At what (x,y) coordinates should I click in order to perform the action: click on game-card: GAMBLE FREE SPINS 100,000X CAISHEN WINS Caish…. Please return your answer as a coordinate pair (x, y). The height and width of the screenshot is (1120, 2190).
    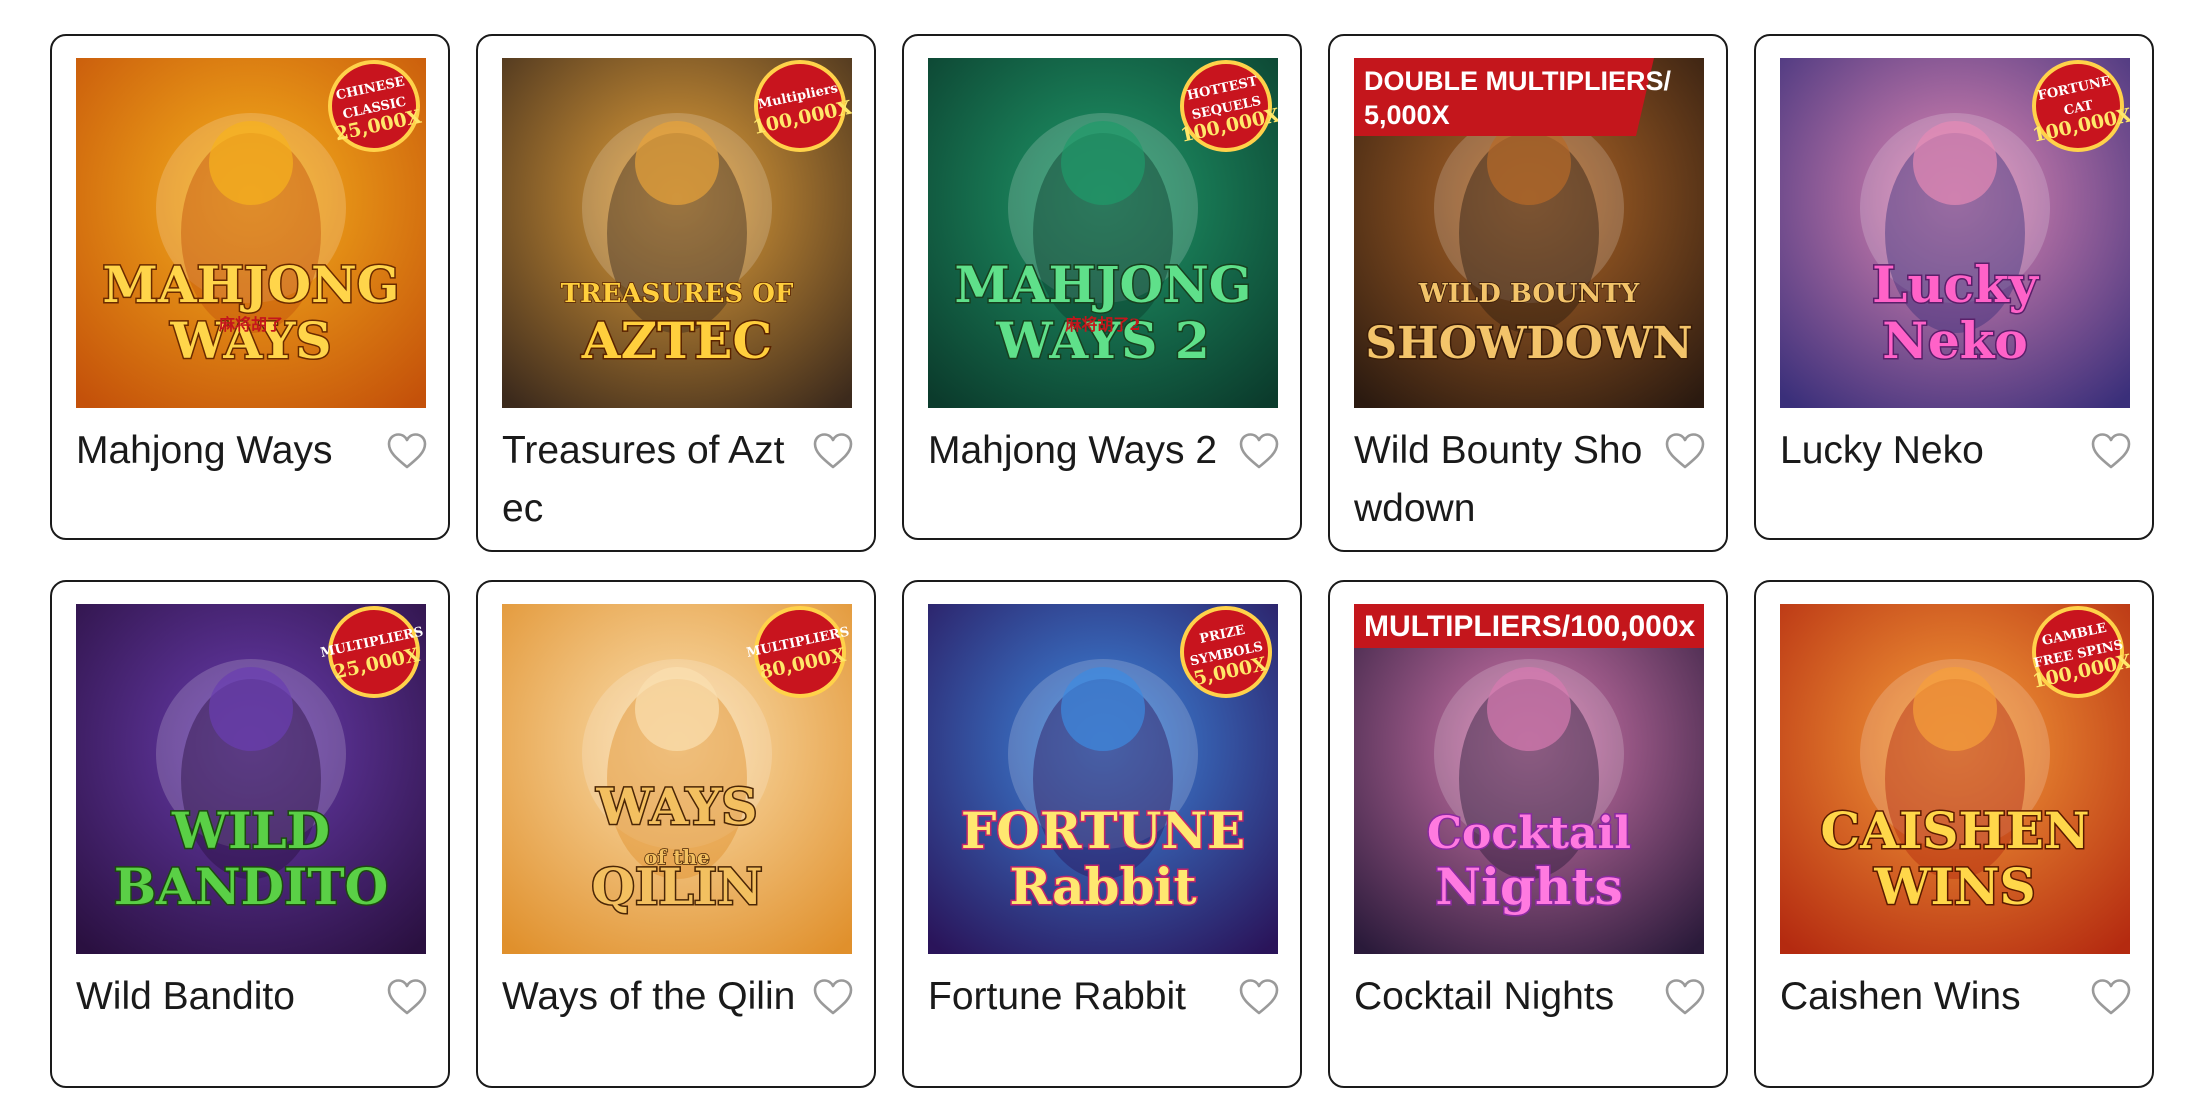
    Looking at the image, I should click on (1954, 834).